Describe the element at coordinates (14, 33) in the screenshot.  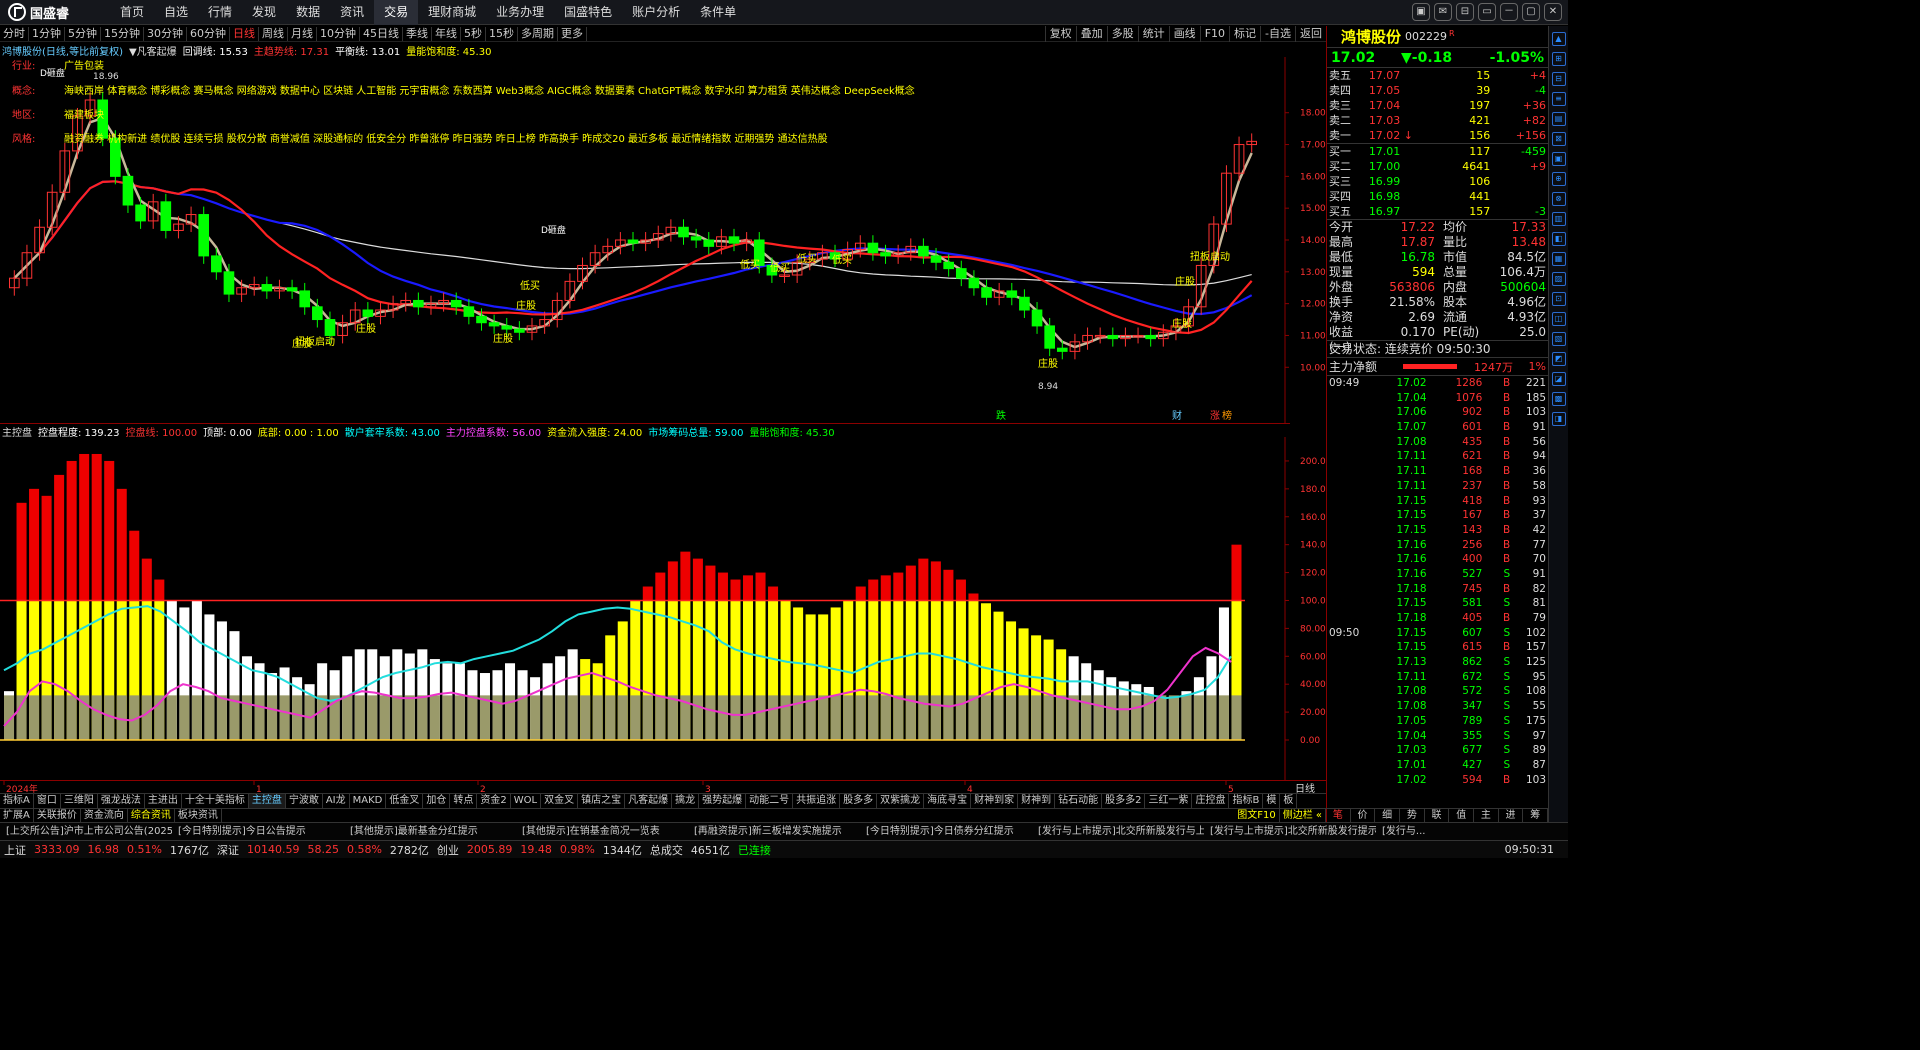
I see `timeframe-tab-0: 分时` at that location.